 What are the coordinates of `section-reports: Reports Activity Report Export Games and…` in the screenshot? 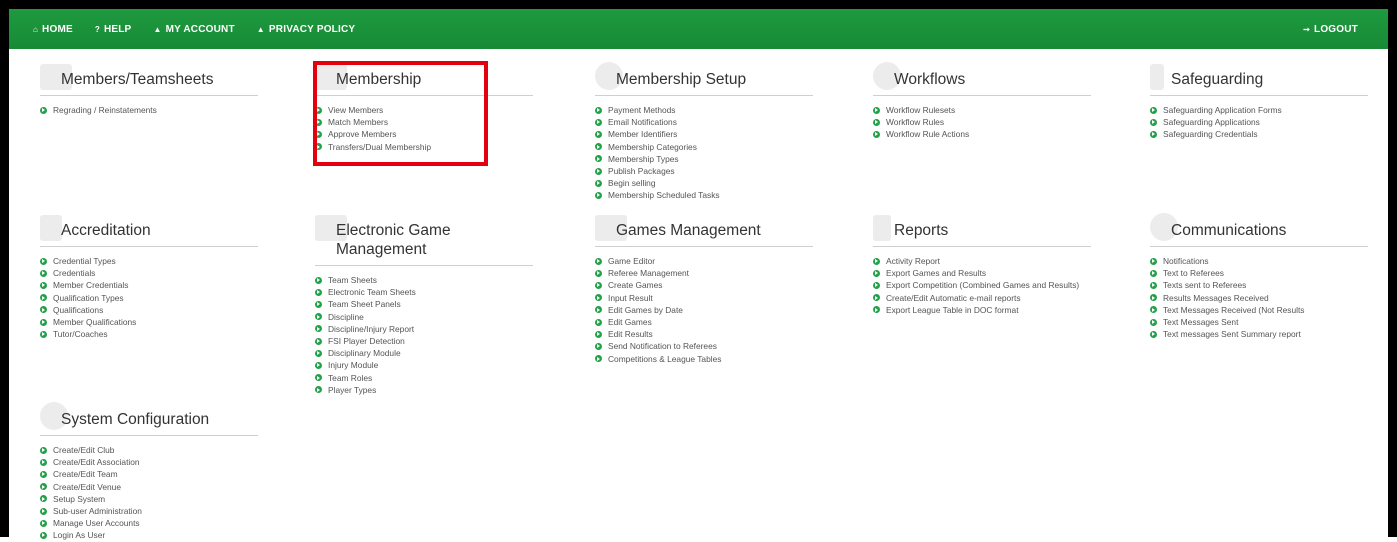 It's located at (982, 265).